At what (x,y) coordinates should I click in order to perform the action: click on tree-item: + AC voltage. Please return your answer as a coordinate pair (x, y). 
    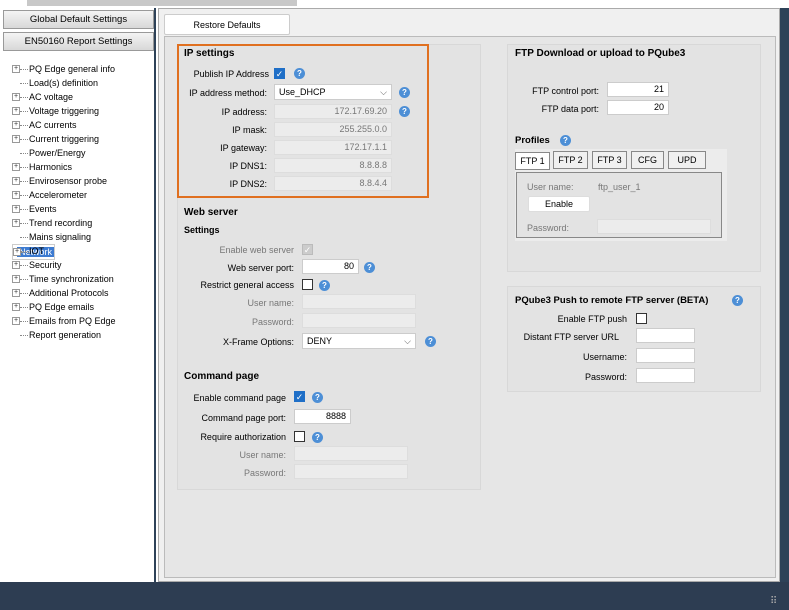
    Looking at the image, I should click on (64, 97).